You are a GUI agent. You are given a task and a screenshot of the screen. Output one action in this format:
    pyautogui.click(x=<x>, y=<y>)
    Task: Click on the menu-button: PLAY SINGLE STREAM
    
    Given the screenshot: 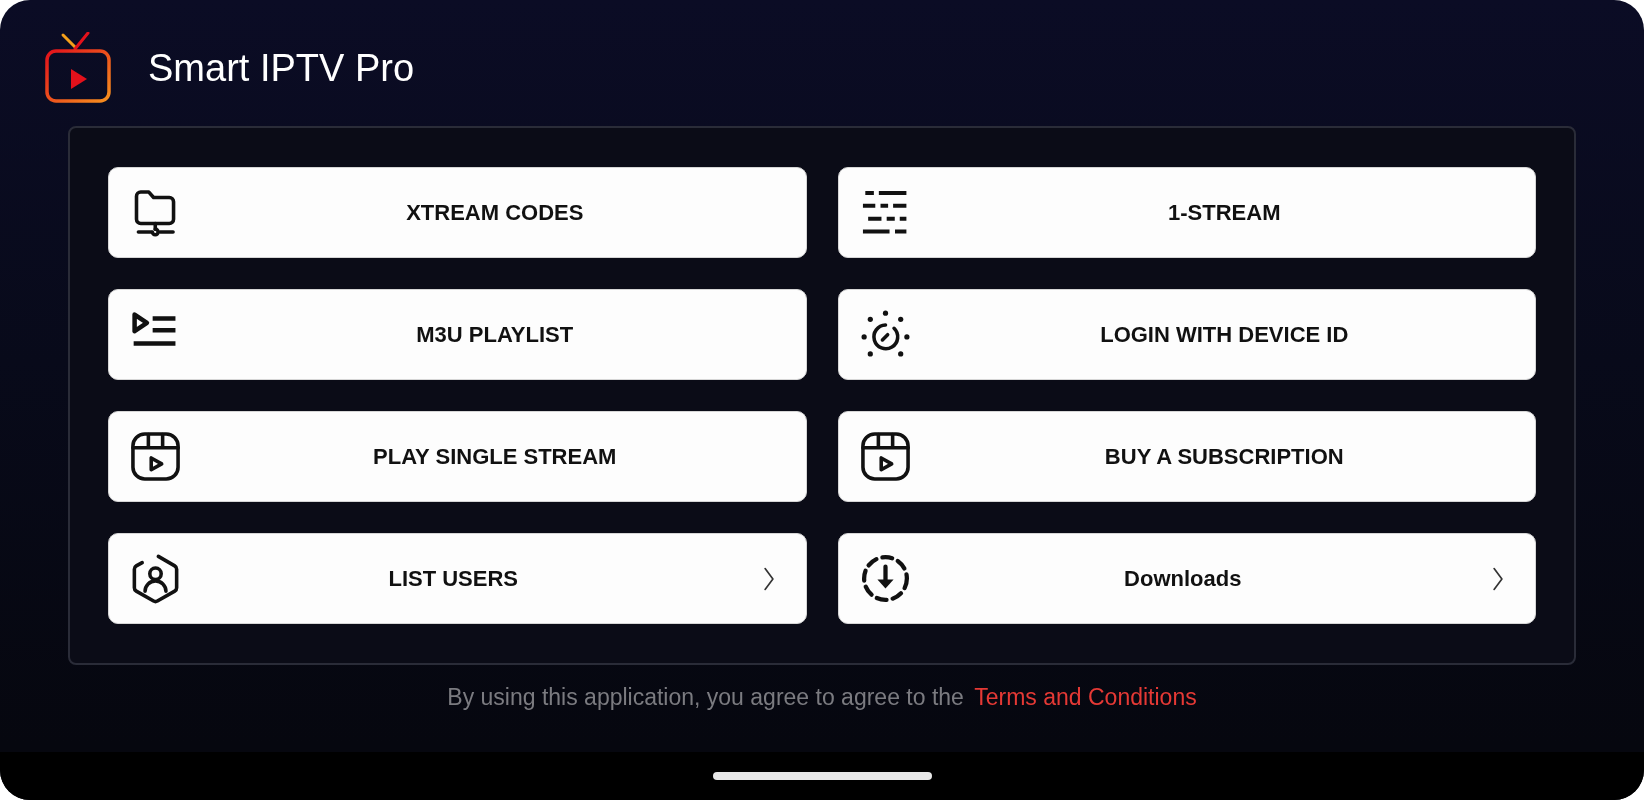 What is the action you would take?
    pyautogui.click(x=457, y=456)
    